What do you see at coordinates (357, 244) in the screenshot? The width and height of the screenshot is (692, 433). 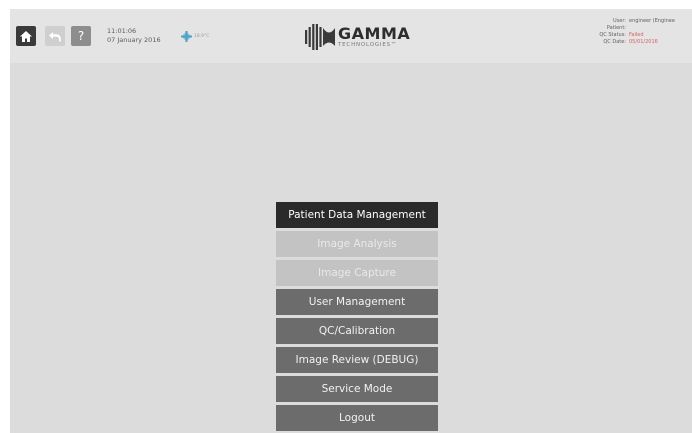 I see `menu-image-analysis: Image Analysis` at bounding box center [357, 244].